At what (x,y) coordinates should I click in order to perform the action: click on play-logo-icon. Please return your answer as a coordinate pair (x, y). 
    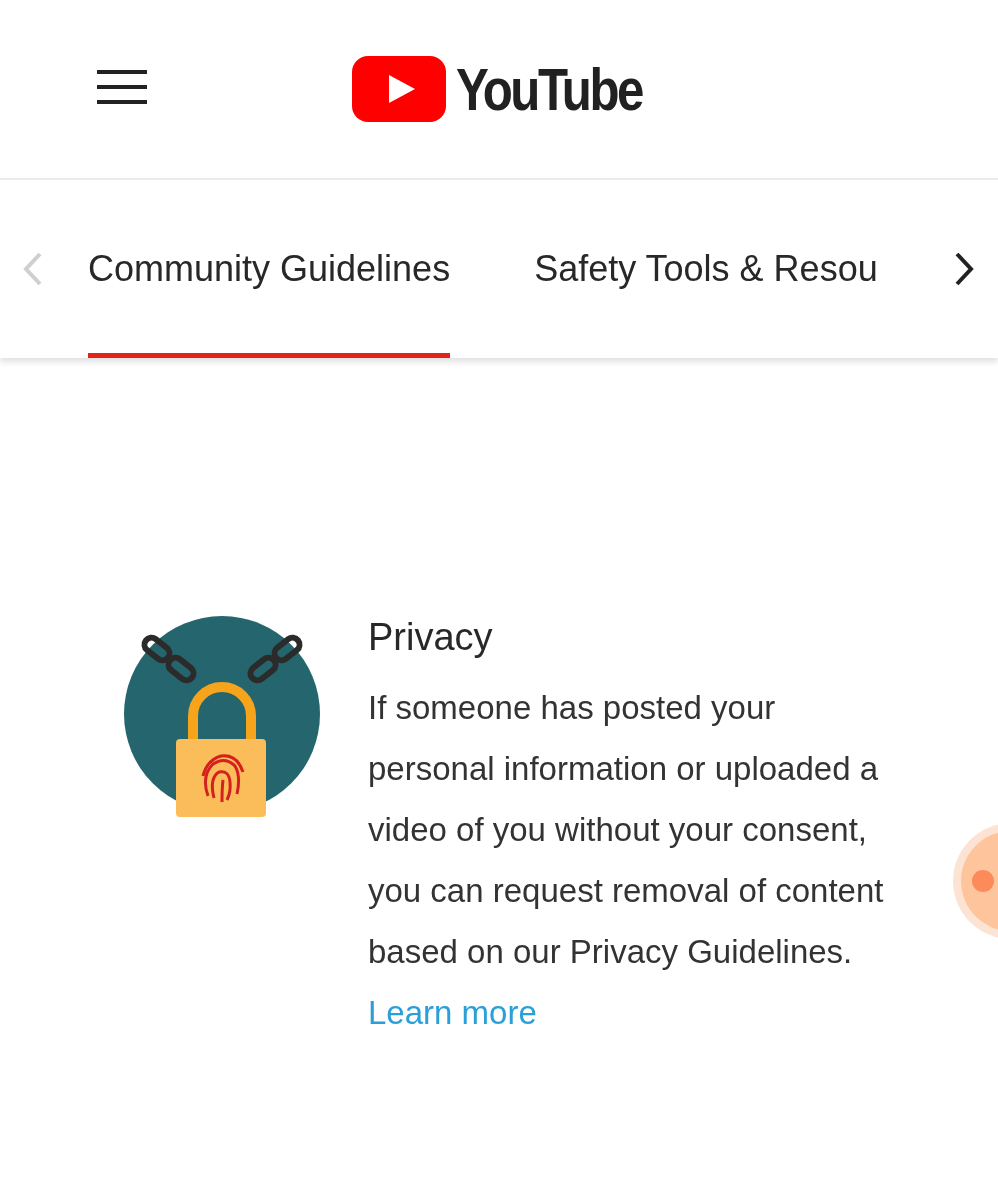
    Looking at the image, I should click on (399, 89).